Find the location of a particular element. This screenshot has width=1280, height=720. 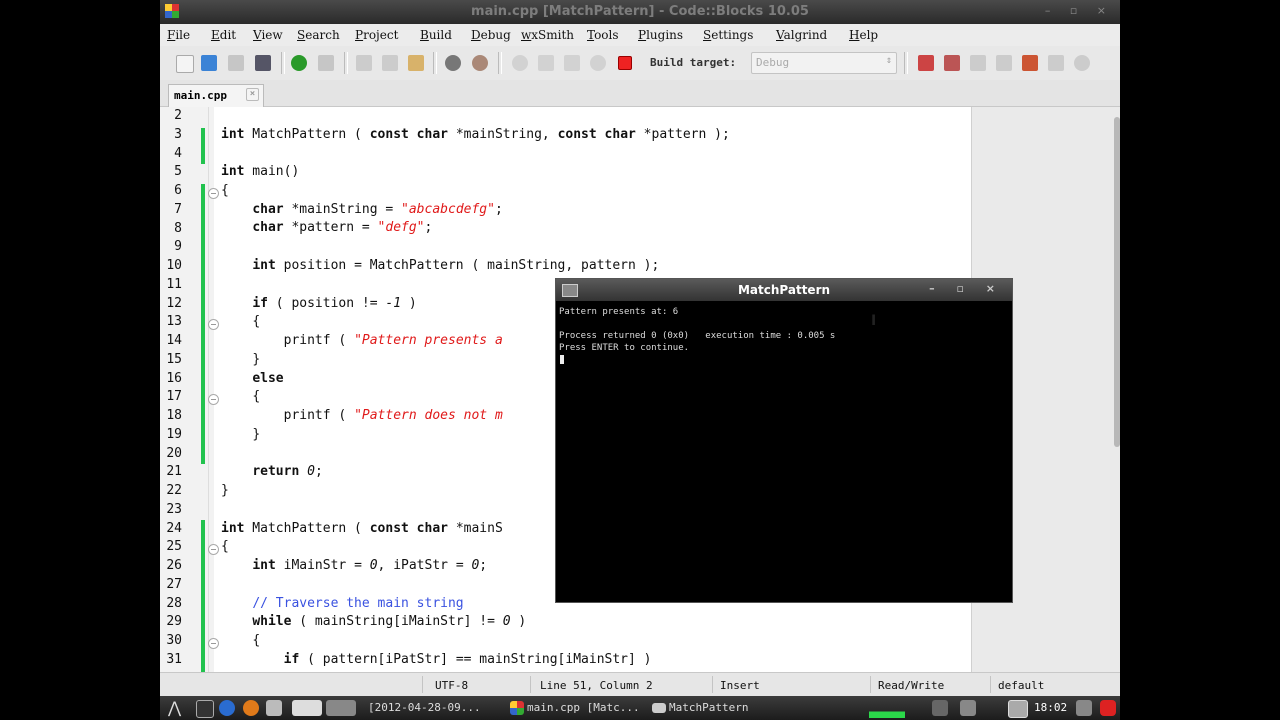

menu-tools: Tools is located at coordinates (603, 35).